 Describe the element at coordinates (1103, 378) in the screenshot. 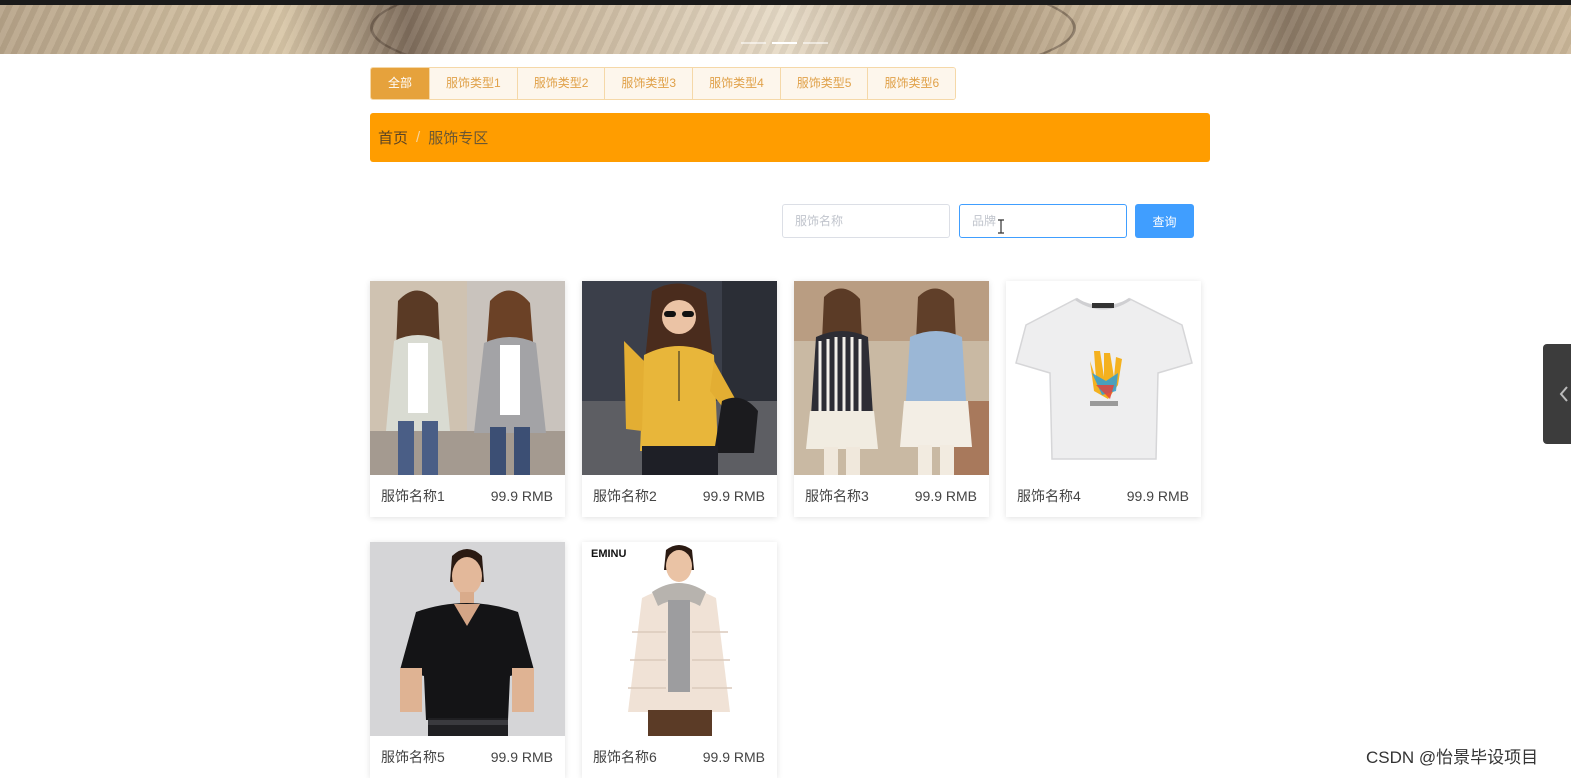

I see `product-image-white-tshirt` at that location.